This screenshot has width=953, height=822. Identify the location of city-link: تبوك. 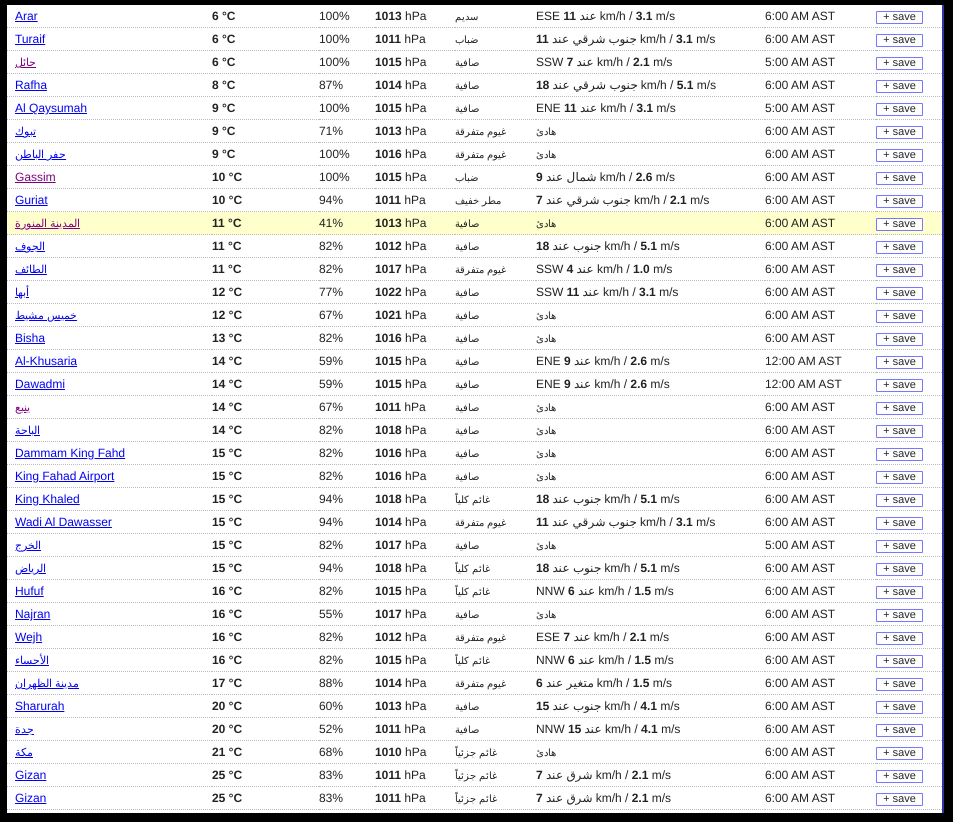
(25, 132).